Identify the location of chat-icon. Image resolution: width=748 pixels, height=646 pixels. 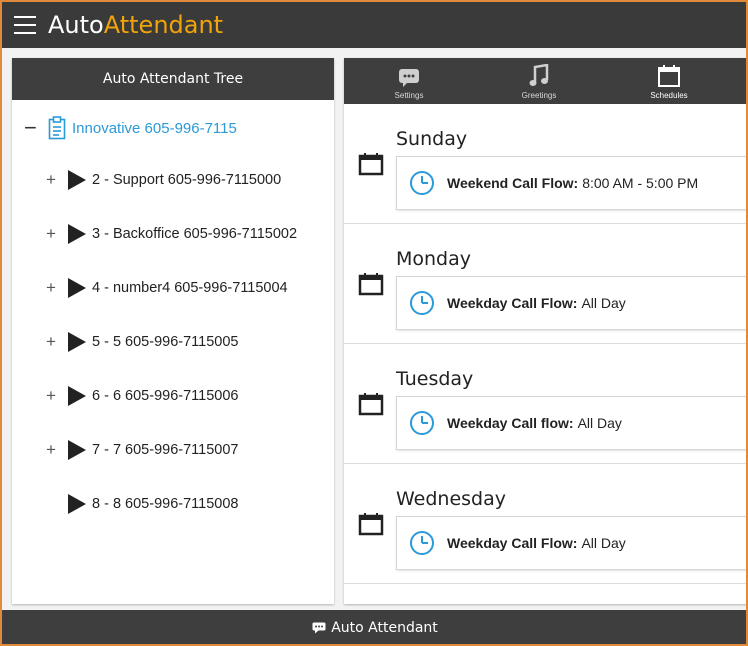
(319, 628).